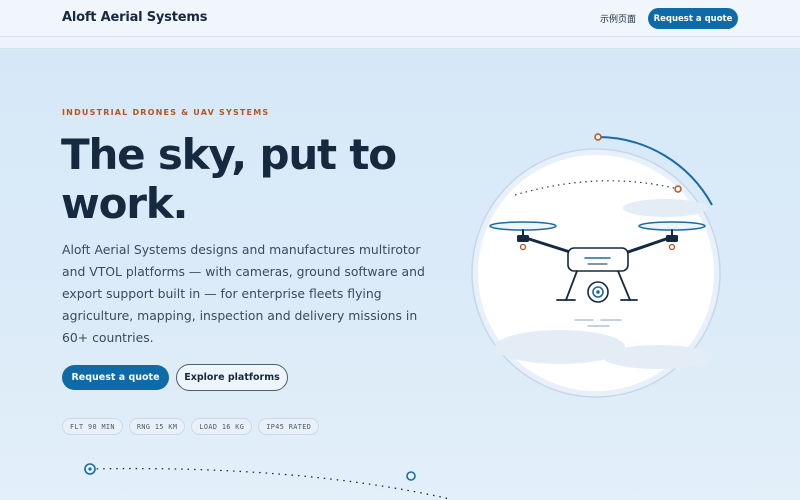 The height and width of the screenshot is (500, 800). What do you see at coordinates (693, 18) in the screenshot?
I see `request-quote-nav-button: Request a quote` at bounding box center [693, 18].